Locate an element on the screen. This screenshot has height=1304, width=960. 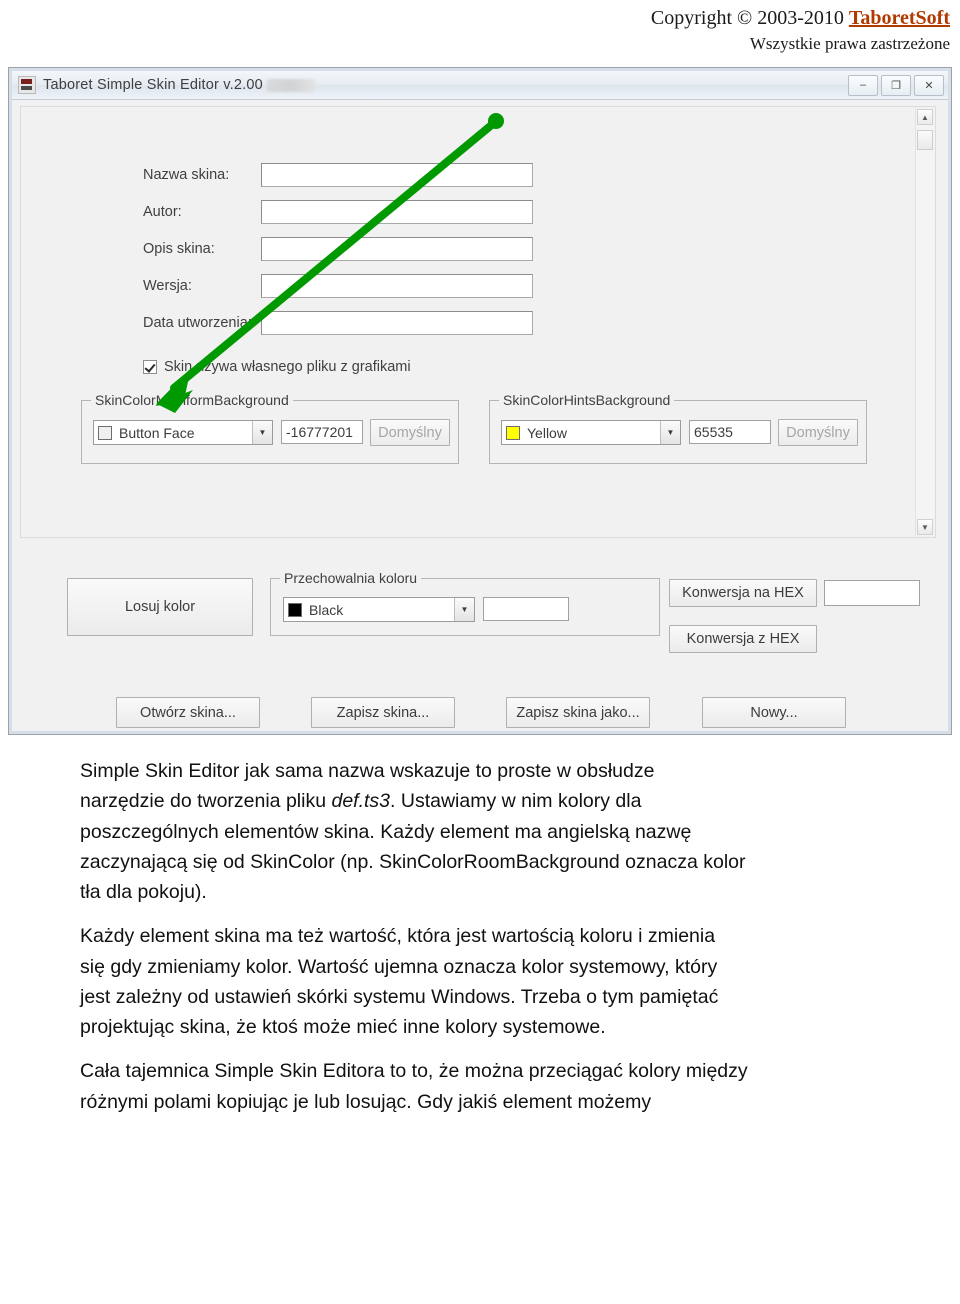
input-nazwa-skina is located at coordinates (397, 175).